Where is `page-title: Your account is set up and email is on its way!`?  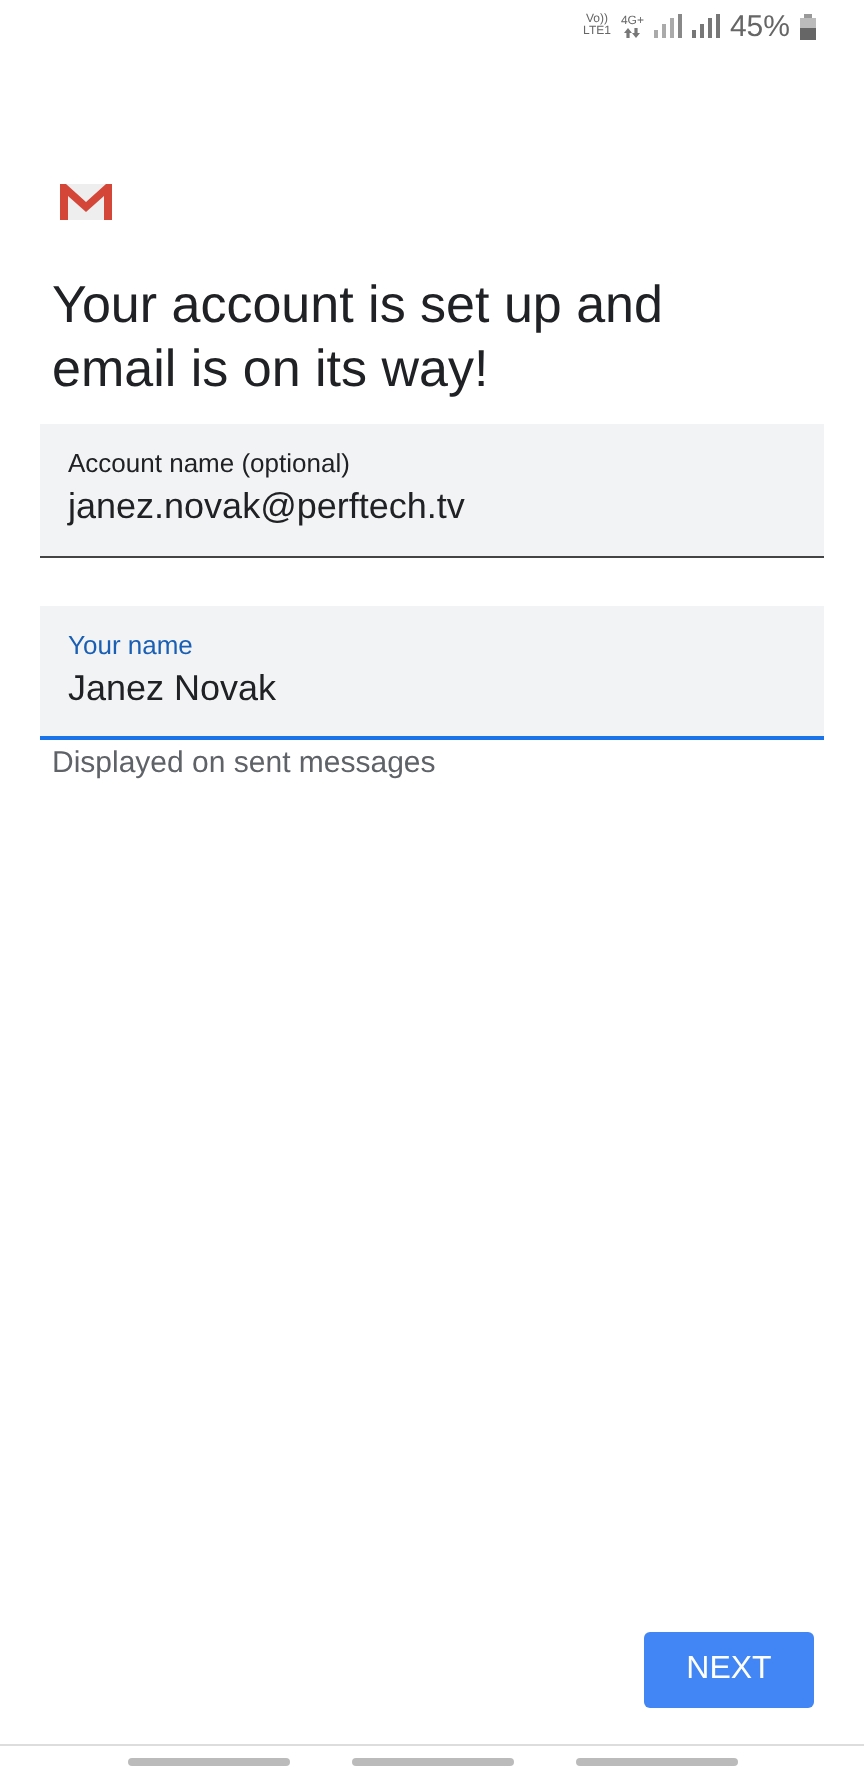
page-title: Your account is set up and email is on its way! is located at coordinates (358, 336).